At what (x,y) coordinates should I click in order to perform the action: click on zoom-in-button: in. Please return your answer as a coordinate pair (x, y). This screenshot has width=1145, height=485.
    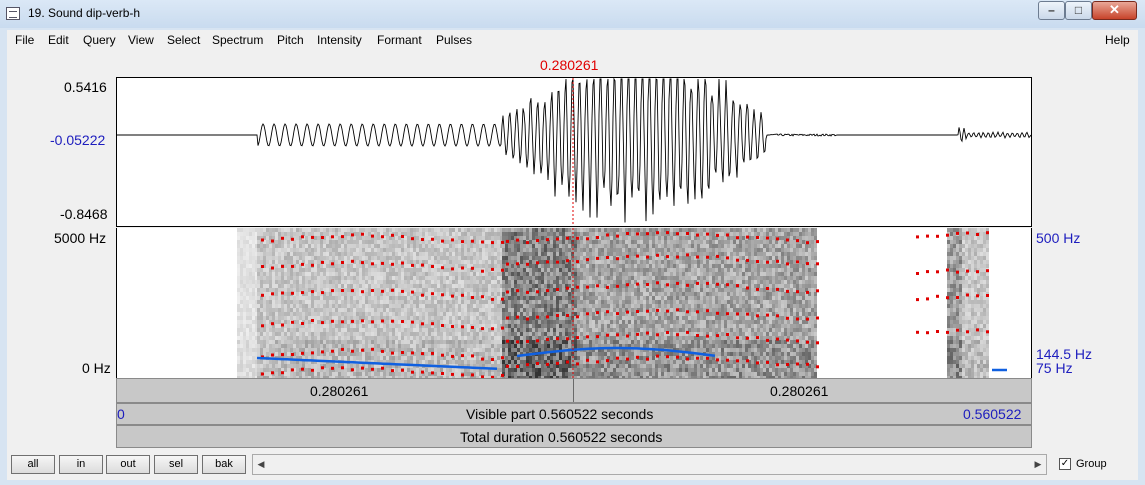
    Looking at the image, I should click on (81, 464).